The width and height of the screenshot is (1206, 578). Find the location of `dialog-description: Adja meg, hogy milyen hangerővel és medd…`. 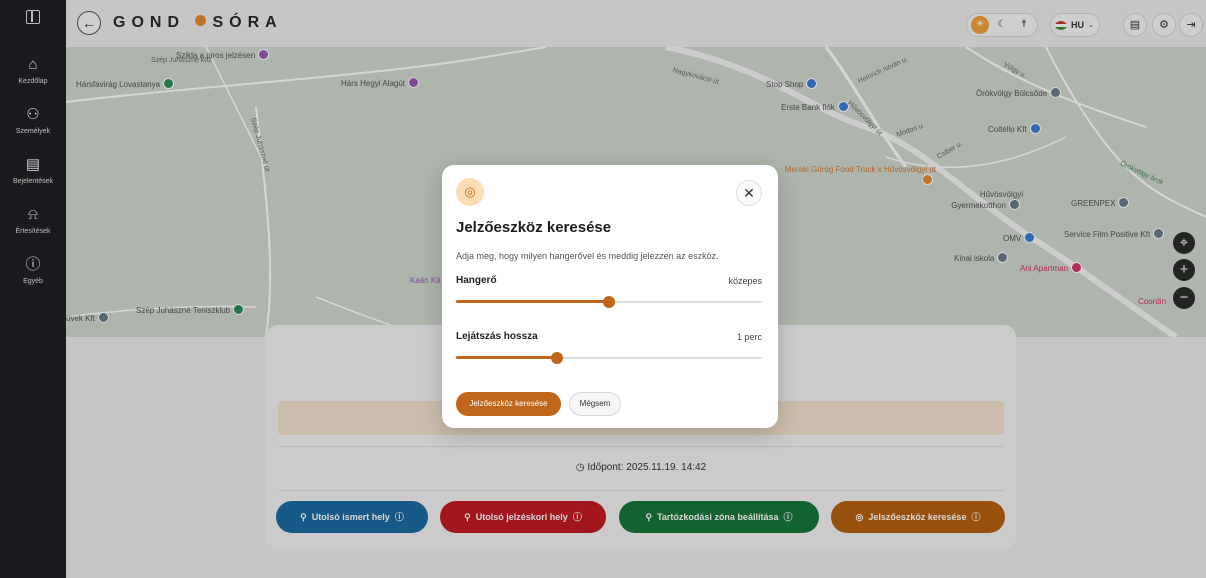

dialog-description: Adja meg, hogy milyen hangerővel és medd… is located at coordinates (587, 256).